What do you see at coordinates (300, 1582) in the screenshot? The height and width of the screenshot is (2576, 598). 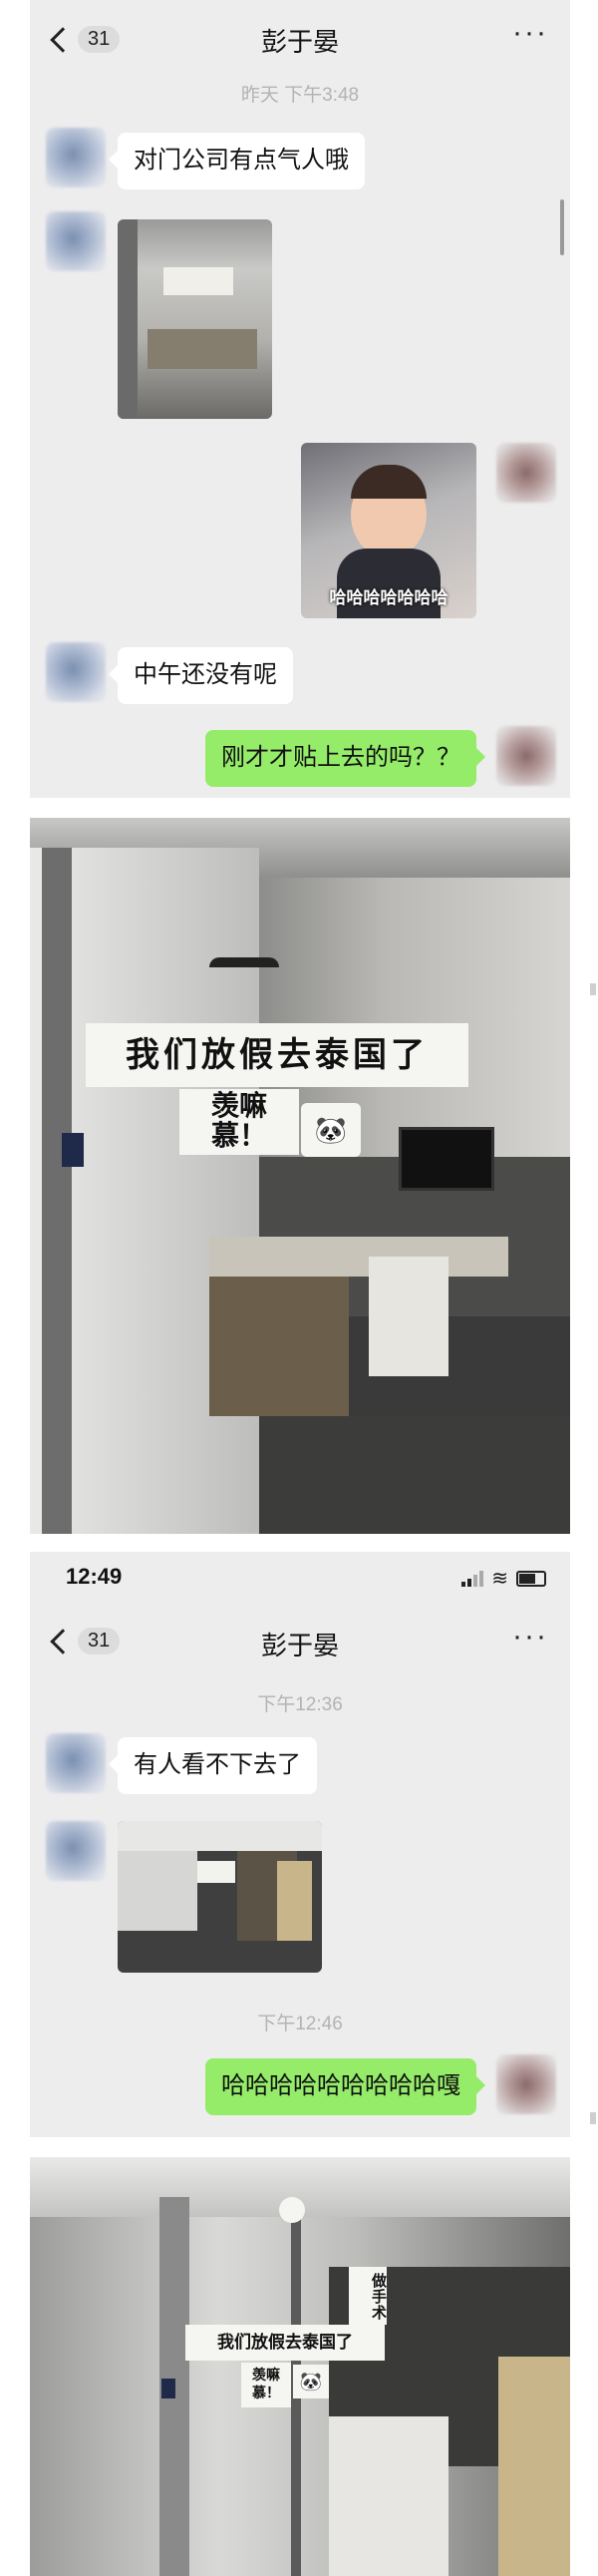 I see `status-bar: 12:49 ≋` at bounding box center [300, 1582].